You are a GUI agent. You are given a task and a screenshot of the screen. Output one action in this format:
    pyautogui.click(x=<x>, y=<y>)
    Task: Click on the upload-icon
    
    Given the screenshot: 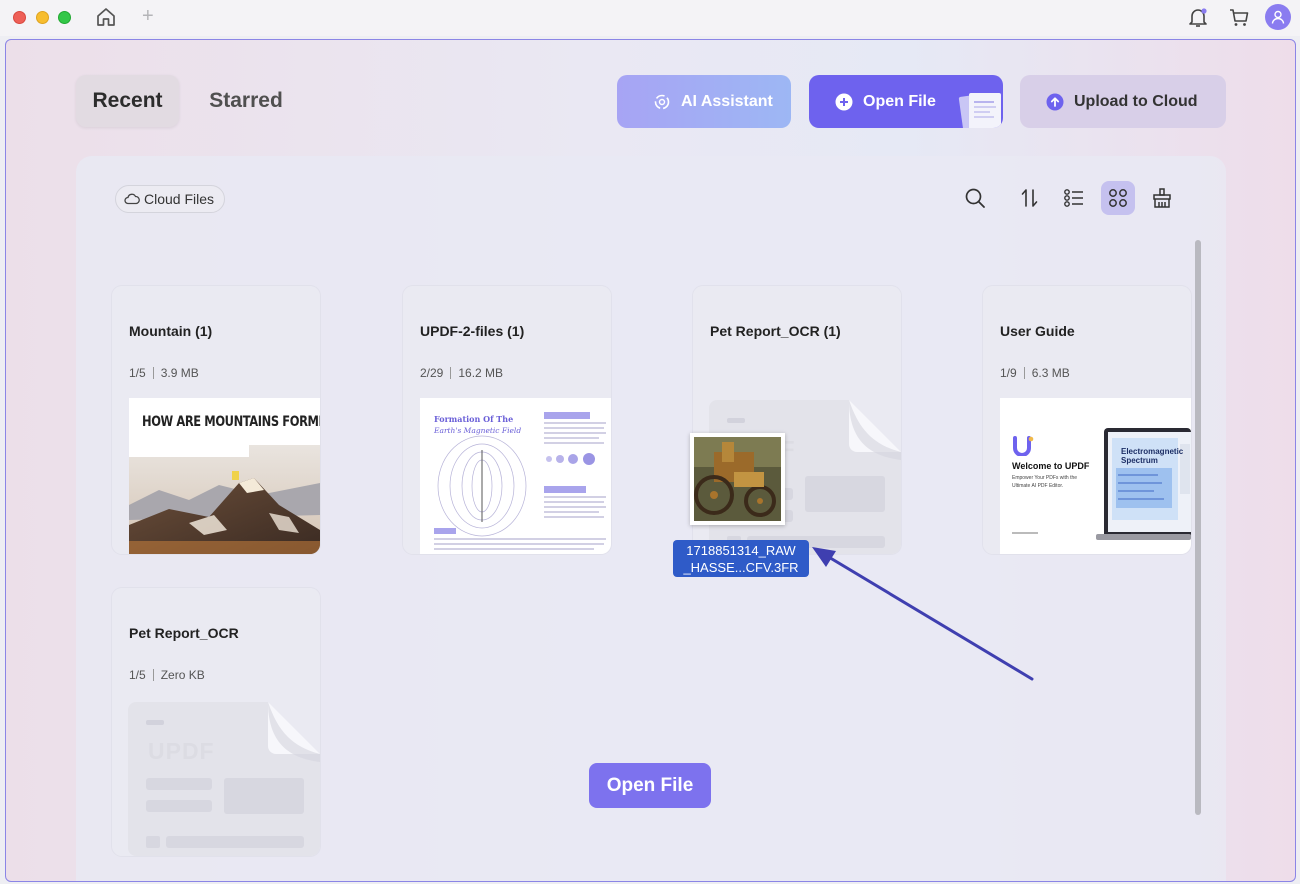 What is the action you would take?
    pyautogui.click(x=1055, y=101)
    